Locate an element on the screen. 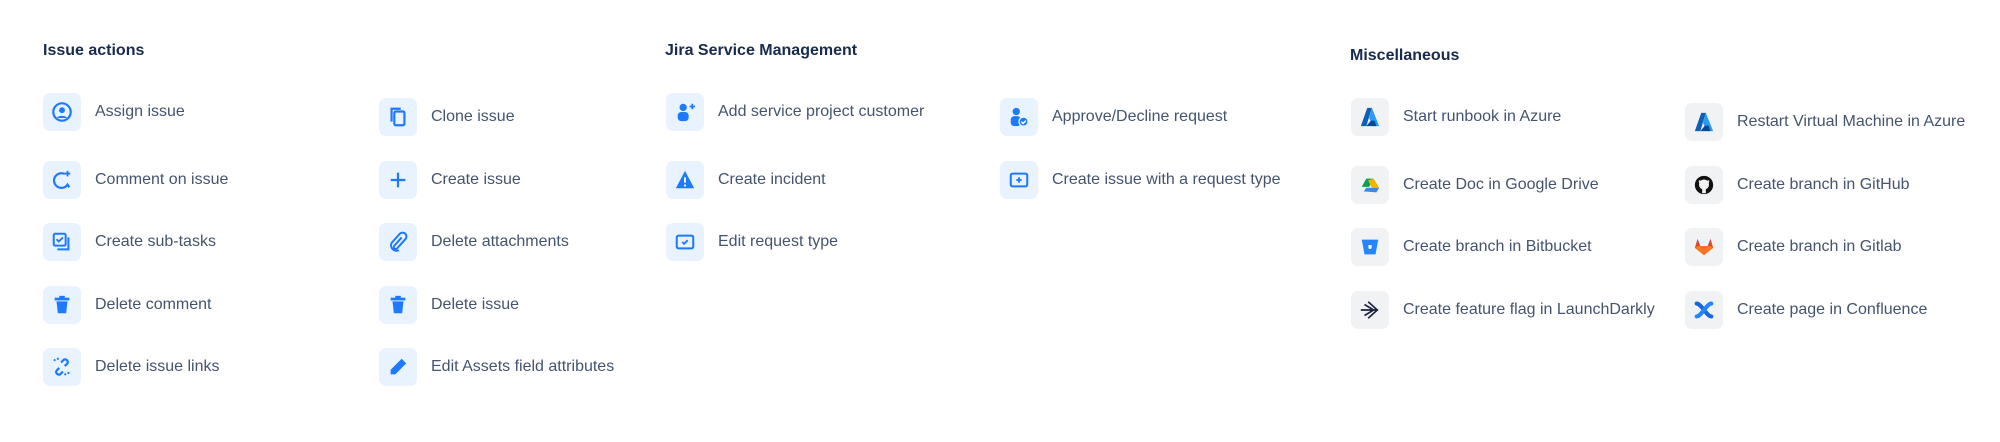  action-item-create-incident: Create incident is located at coordinates (746, 180).